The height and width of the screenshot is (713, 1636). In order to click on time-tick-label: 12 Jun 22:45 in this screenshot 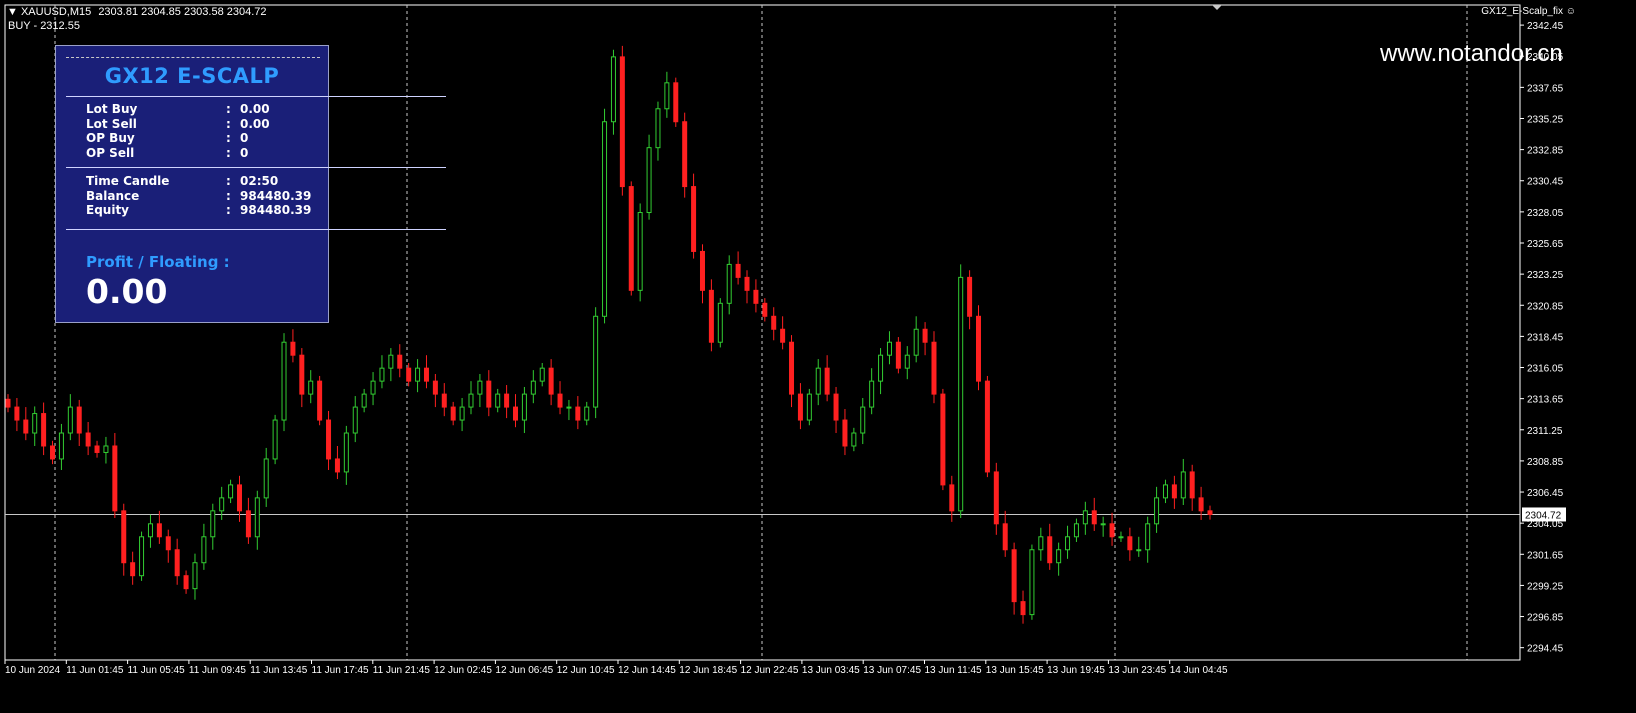, I will do `click(770, 670)`.